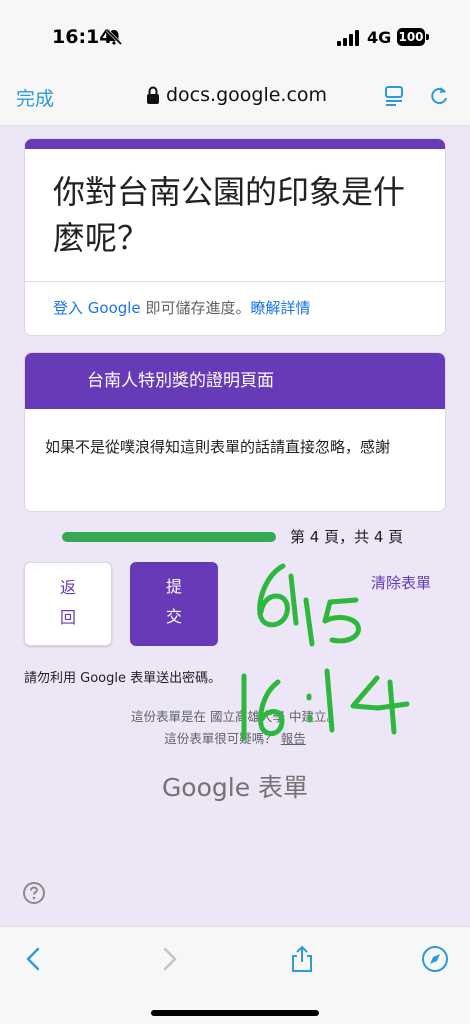 Image resolution: width=470 pixels, height=1024 pixels. I want to click on footer-suspicious: 這份表單很可疑嗎？ 報告, so click(235, 737).